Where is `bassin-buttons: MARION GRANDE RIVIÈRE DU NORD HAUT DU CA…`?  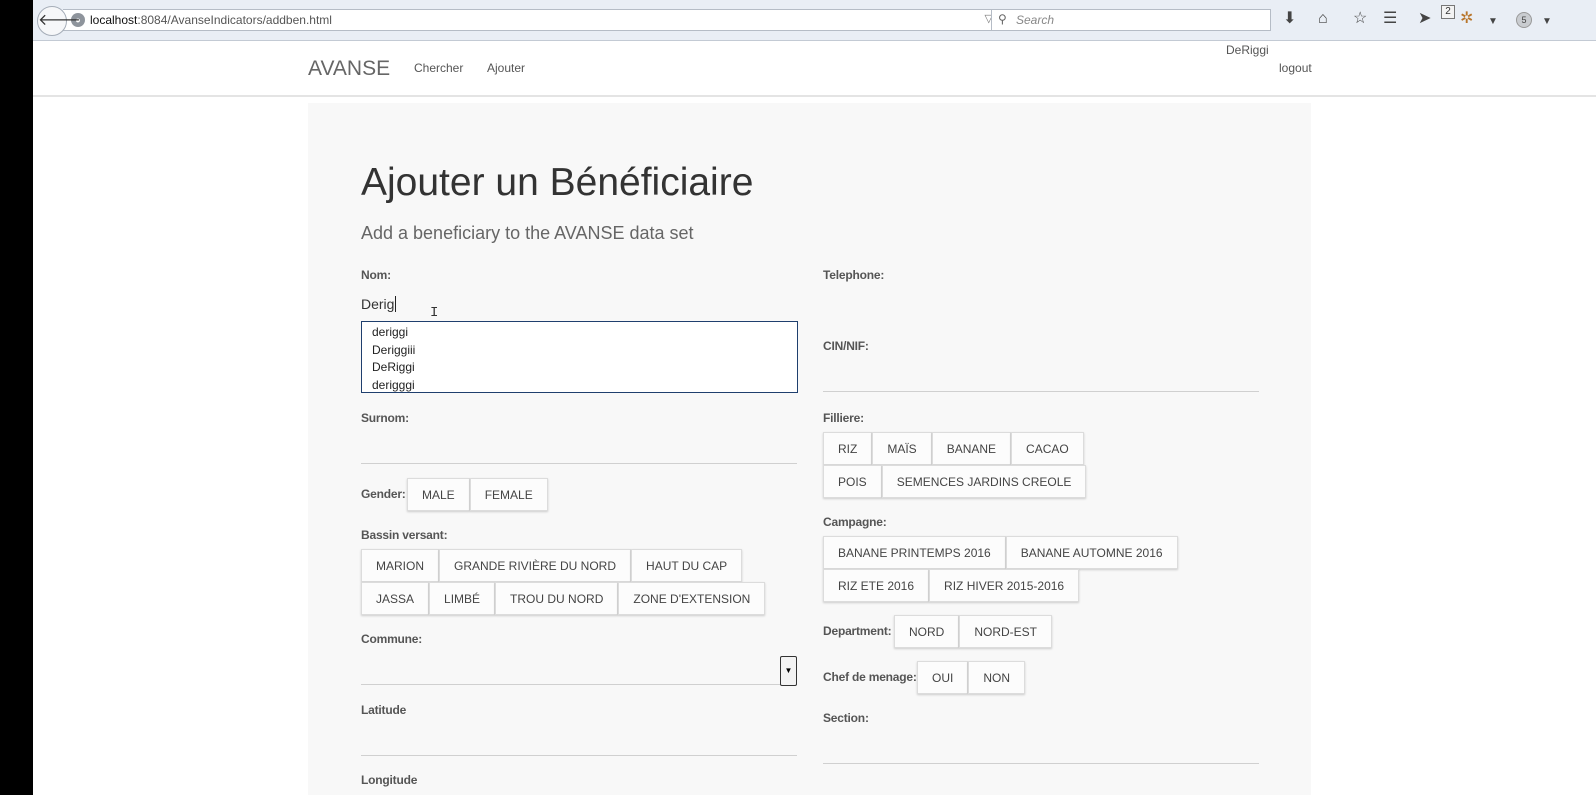 bassin-buttons: MARION GRANDE RIVIÈRE DU NORD HAUT DU CA… is located at coordinates (571, 582).